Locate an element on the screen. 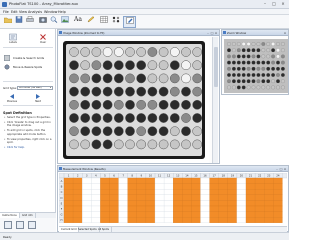 This screenshot has width=320, height=240. column-header-label: 10 is located at coordinates (151, 176).